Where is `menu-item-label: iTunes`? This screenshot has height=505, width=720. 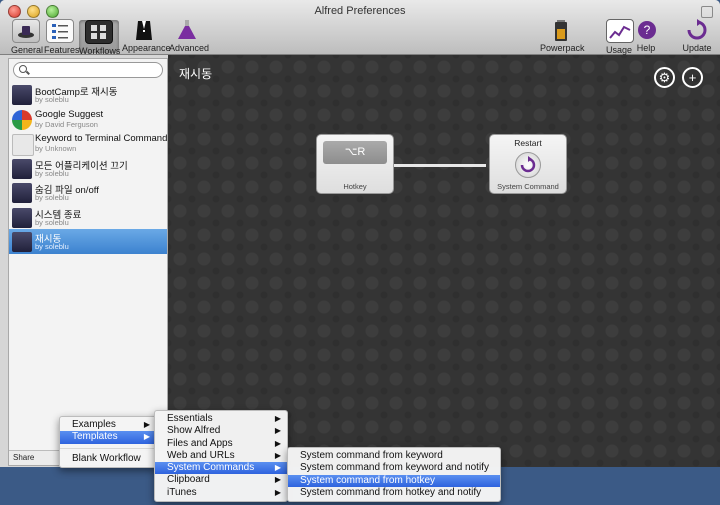
menu-item-label: iTunes is located at coordinates (182, 492).